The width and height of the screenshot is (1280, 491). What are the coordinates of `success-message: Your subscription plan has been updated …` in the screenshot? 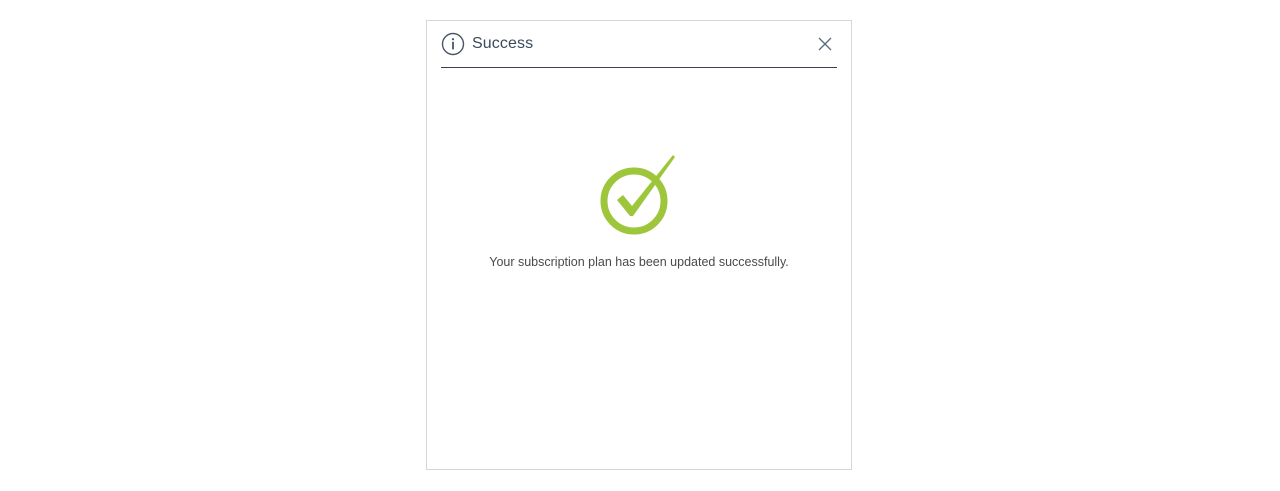 It's located at (639, 262).